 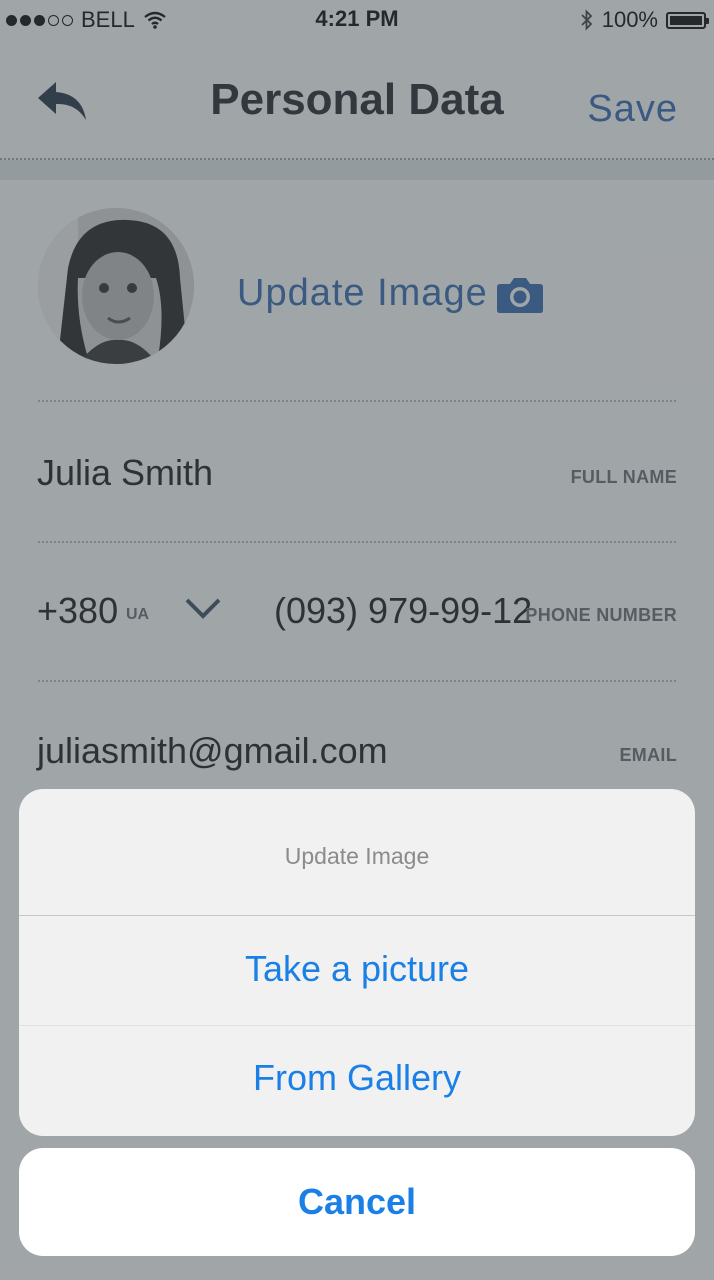 What do you see at coordinates (357, 1202) in the screenshot?
I see `cancel-button: Cancel` at bounding box center [357, 1202].